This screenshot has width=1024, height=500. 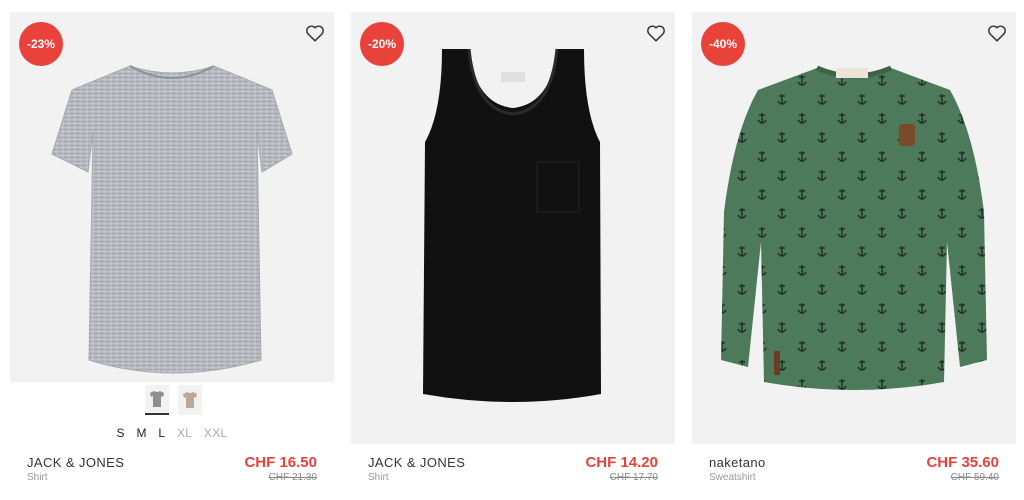 I want to click on color-swatch-grey, so click(x=157, y=400).